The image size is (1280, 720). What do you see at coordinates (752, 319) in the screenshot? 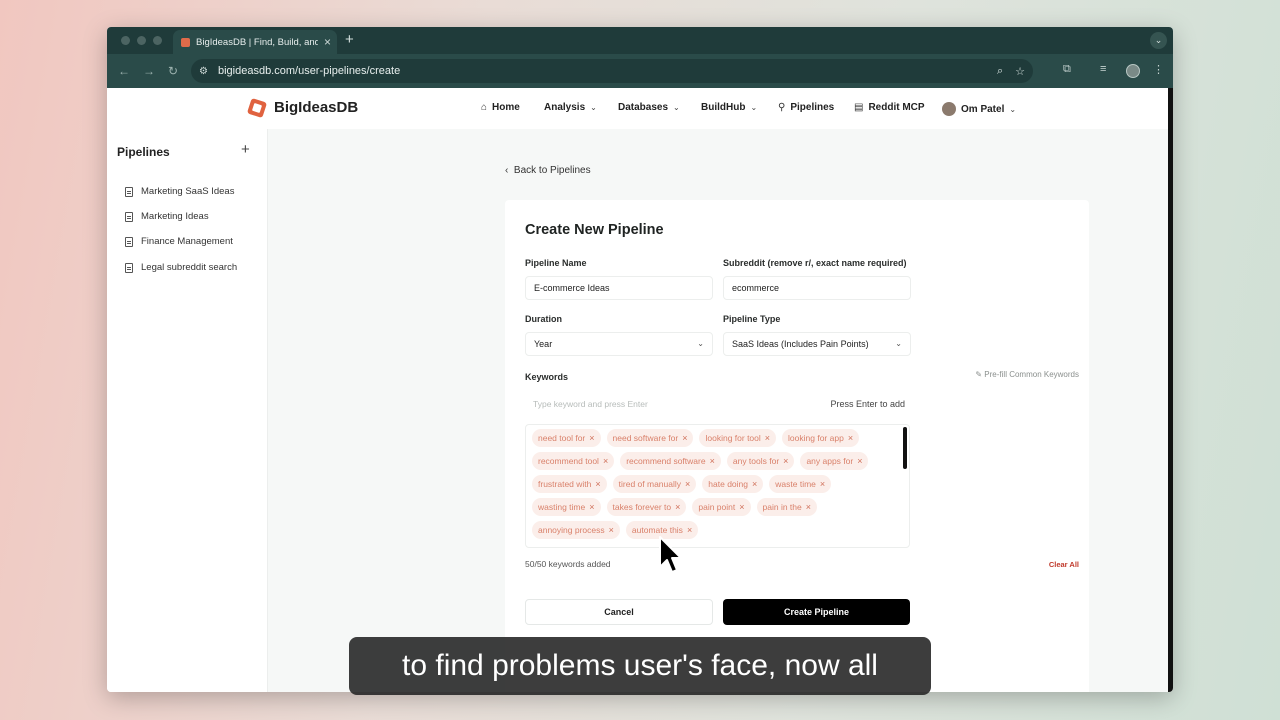
I see `pipeline-type-label: Pipeline Type` at bounding box center [752, 319].